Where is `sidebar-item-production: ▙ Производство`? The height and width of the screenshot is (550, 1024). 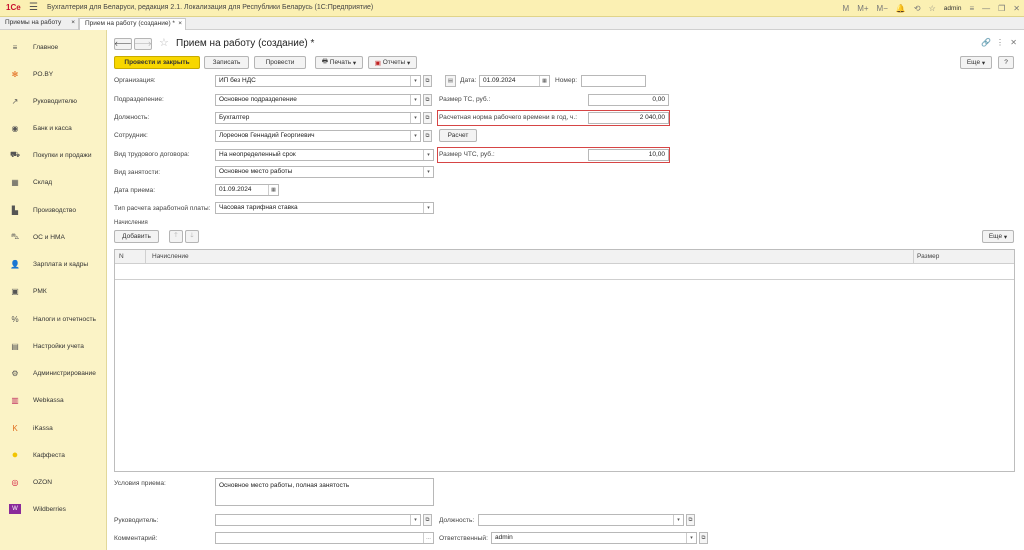 sidebar-item-production: ▙ Производство is located at coordinates (53, 210).